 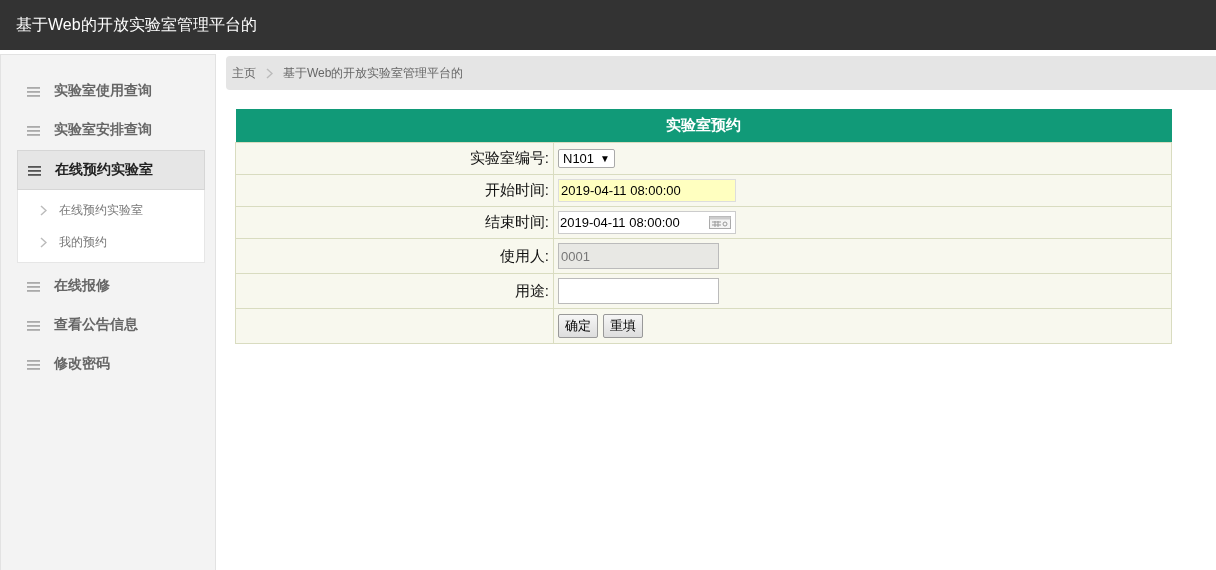 I want to click on calendar-icon, so click(x=720, y=222).